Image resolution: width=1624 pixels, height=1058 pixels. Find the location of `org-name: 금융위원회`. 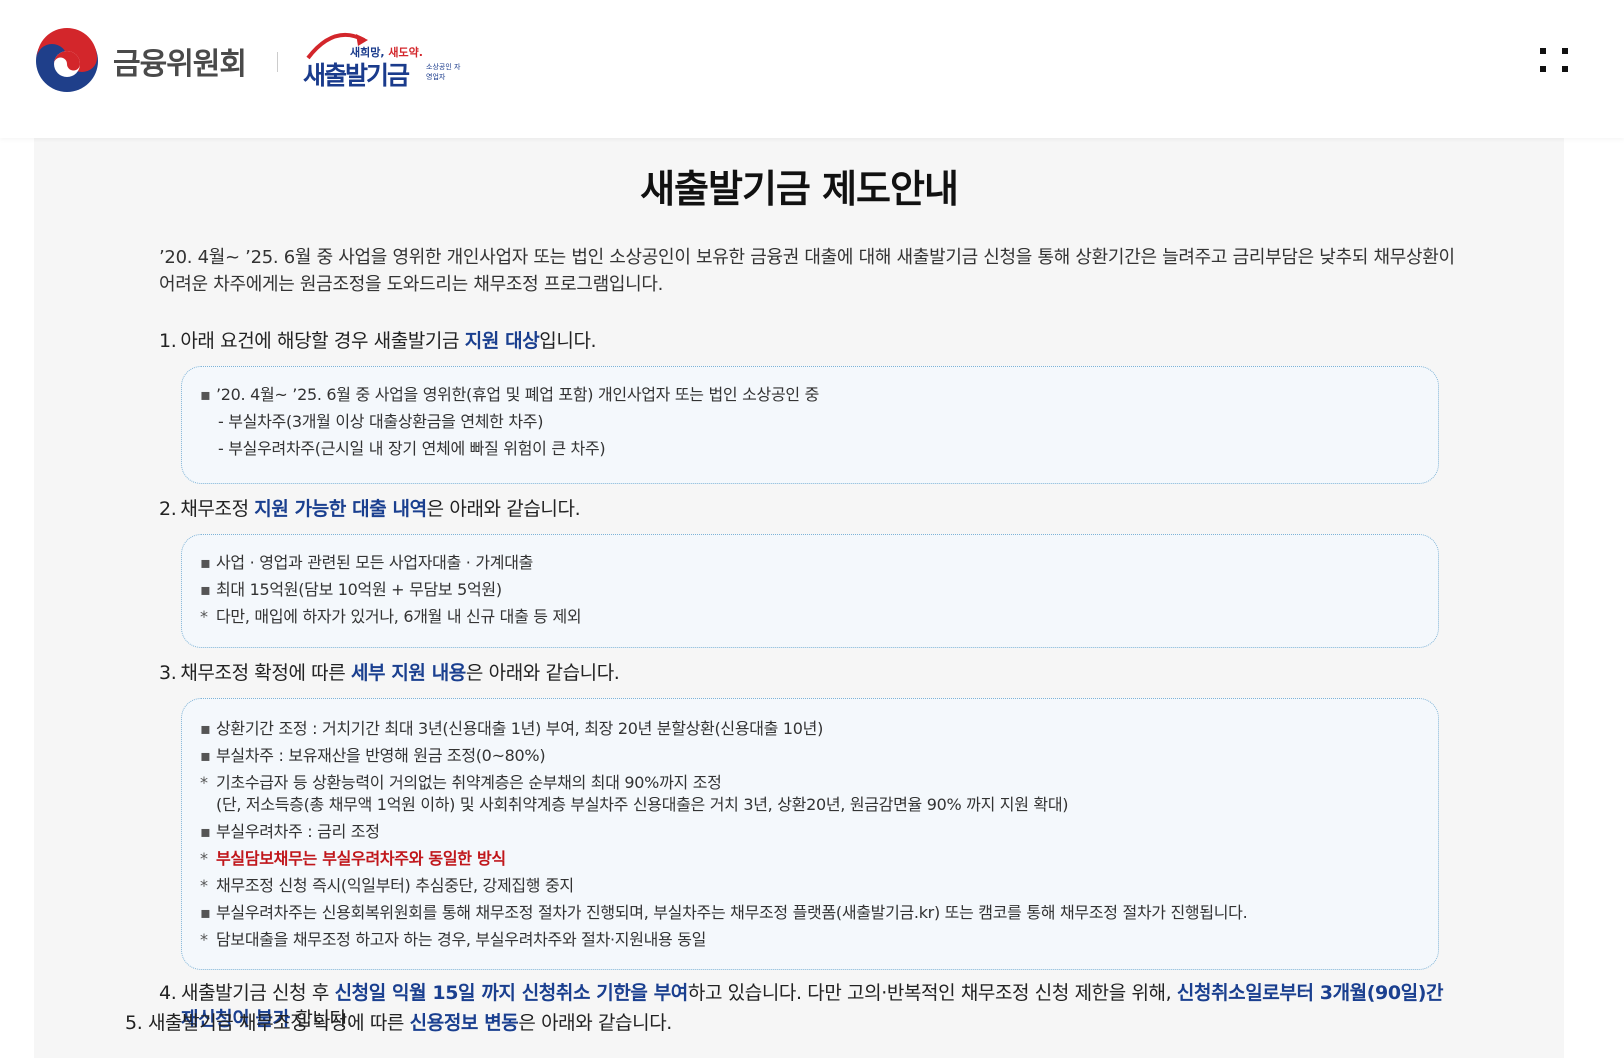

org-name: 금융위원회 is located at coordinates (180, 64).